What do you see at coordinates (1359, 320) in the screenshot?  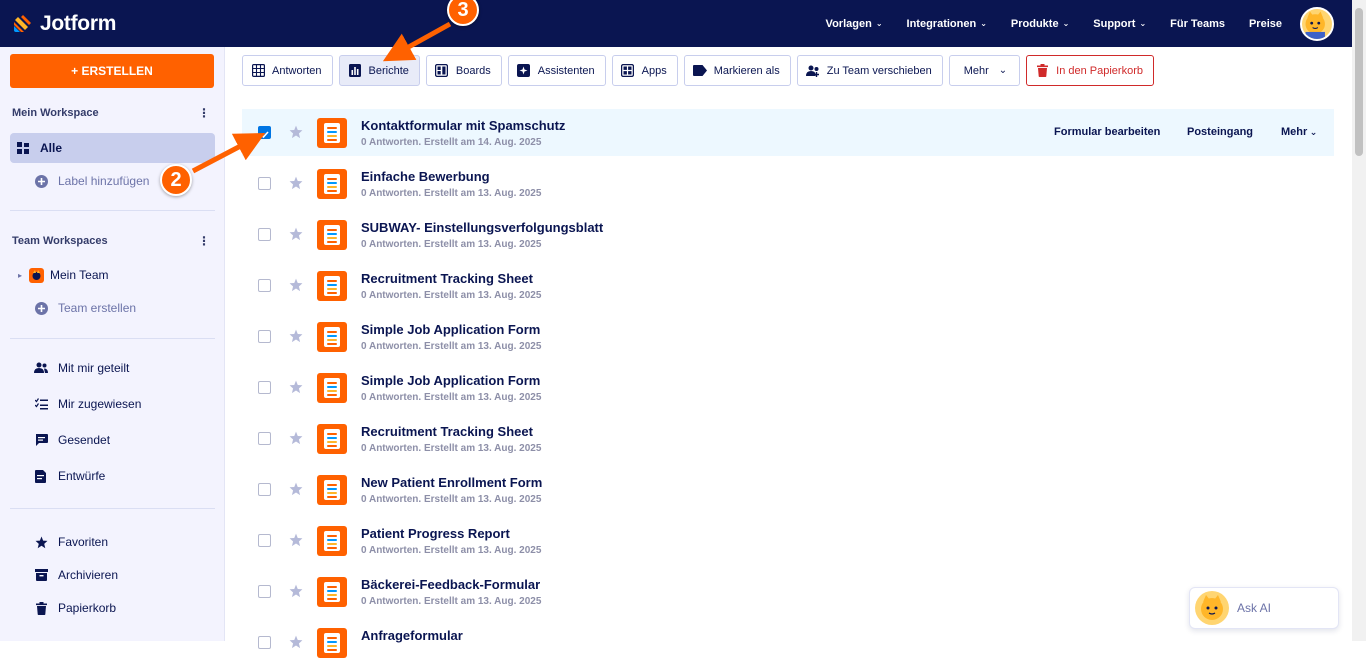 I see `page-scrollbar` at bounding box center [1359, 320].